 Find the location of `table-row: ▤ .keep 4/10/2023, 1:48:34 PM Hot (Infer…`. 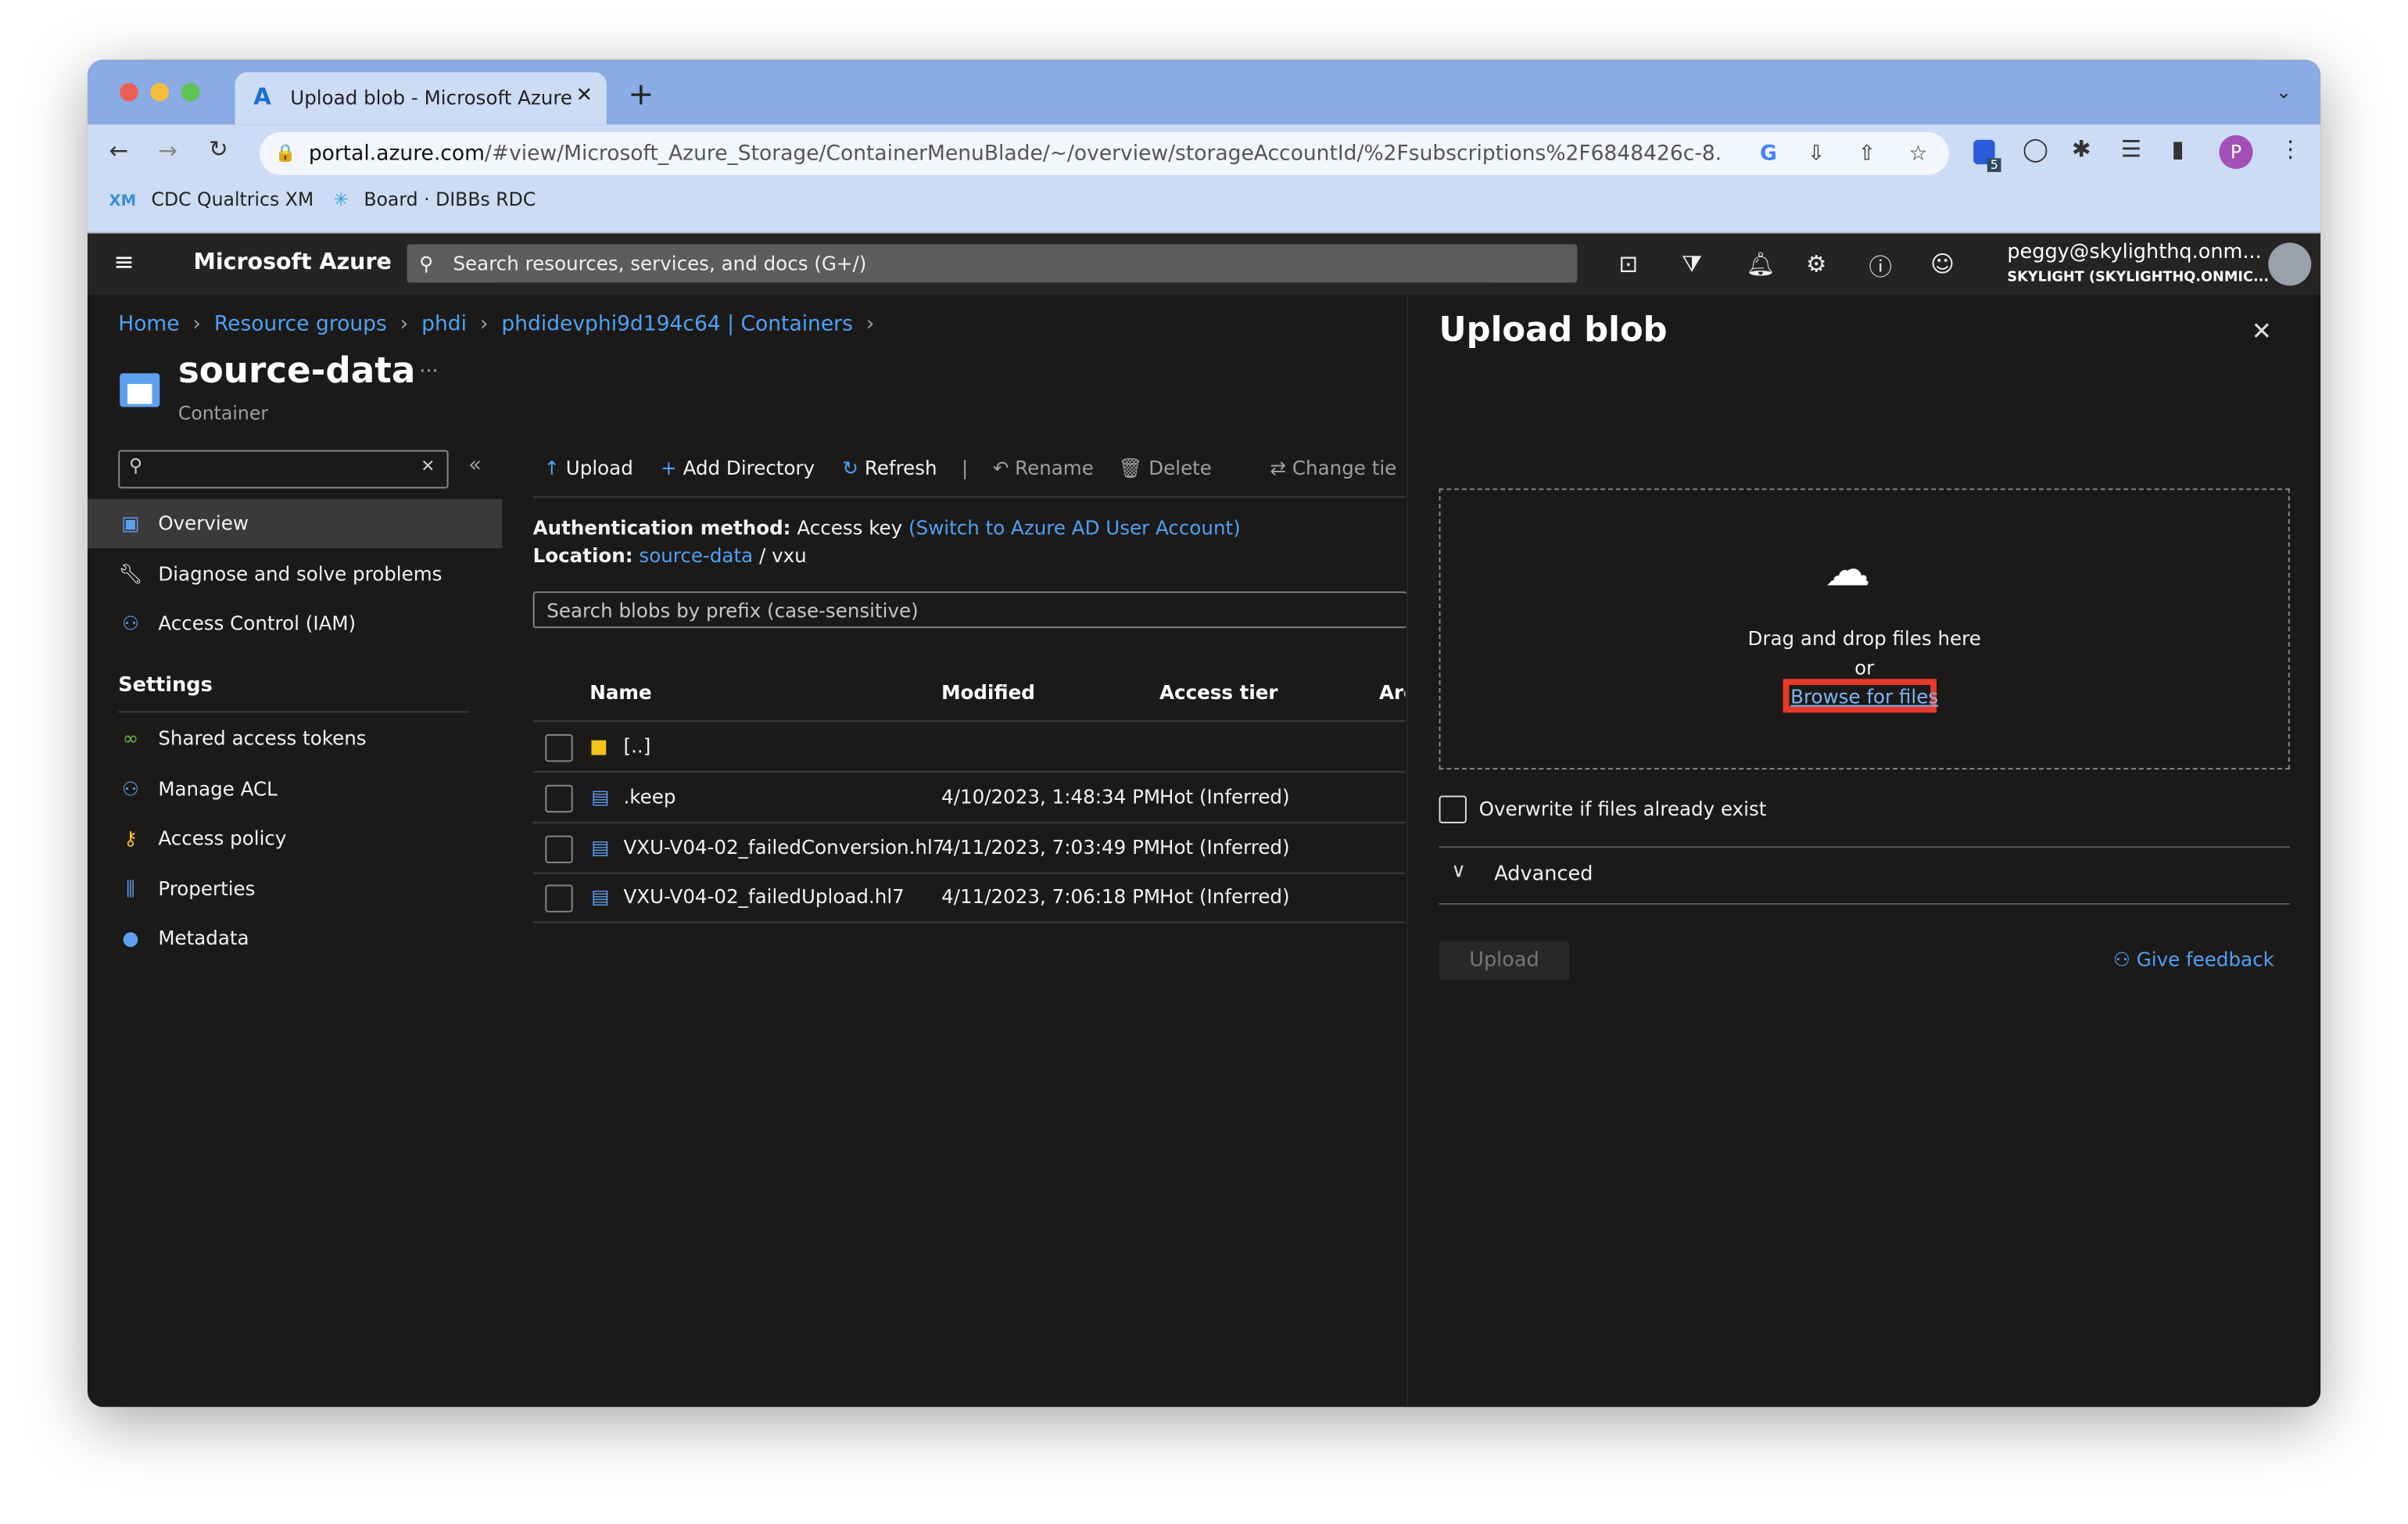

table-row: ▤ .keep 4/10/2023, 1:48:34 PM Hot (Infer… is located at coordinates (969, 798).